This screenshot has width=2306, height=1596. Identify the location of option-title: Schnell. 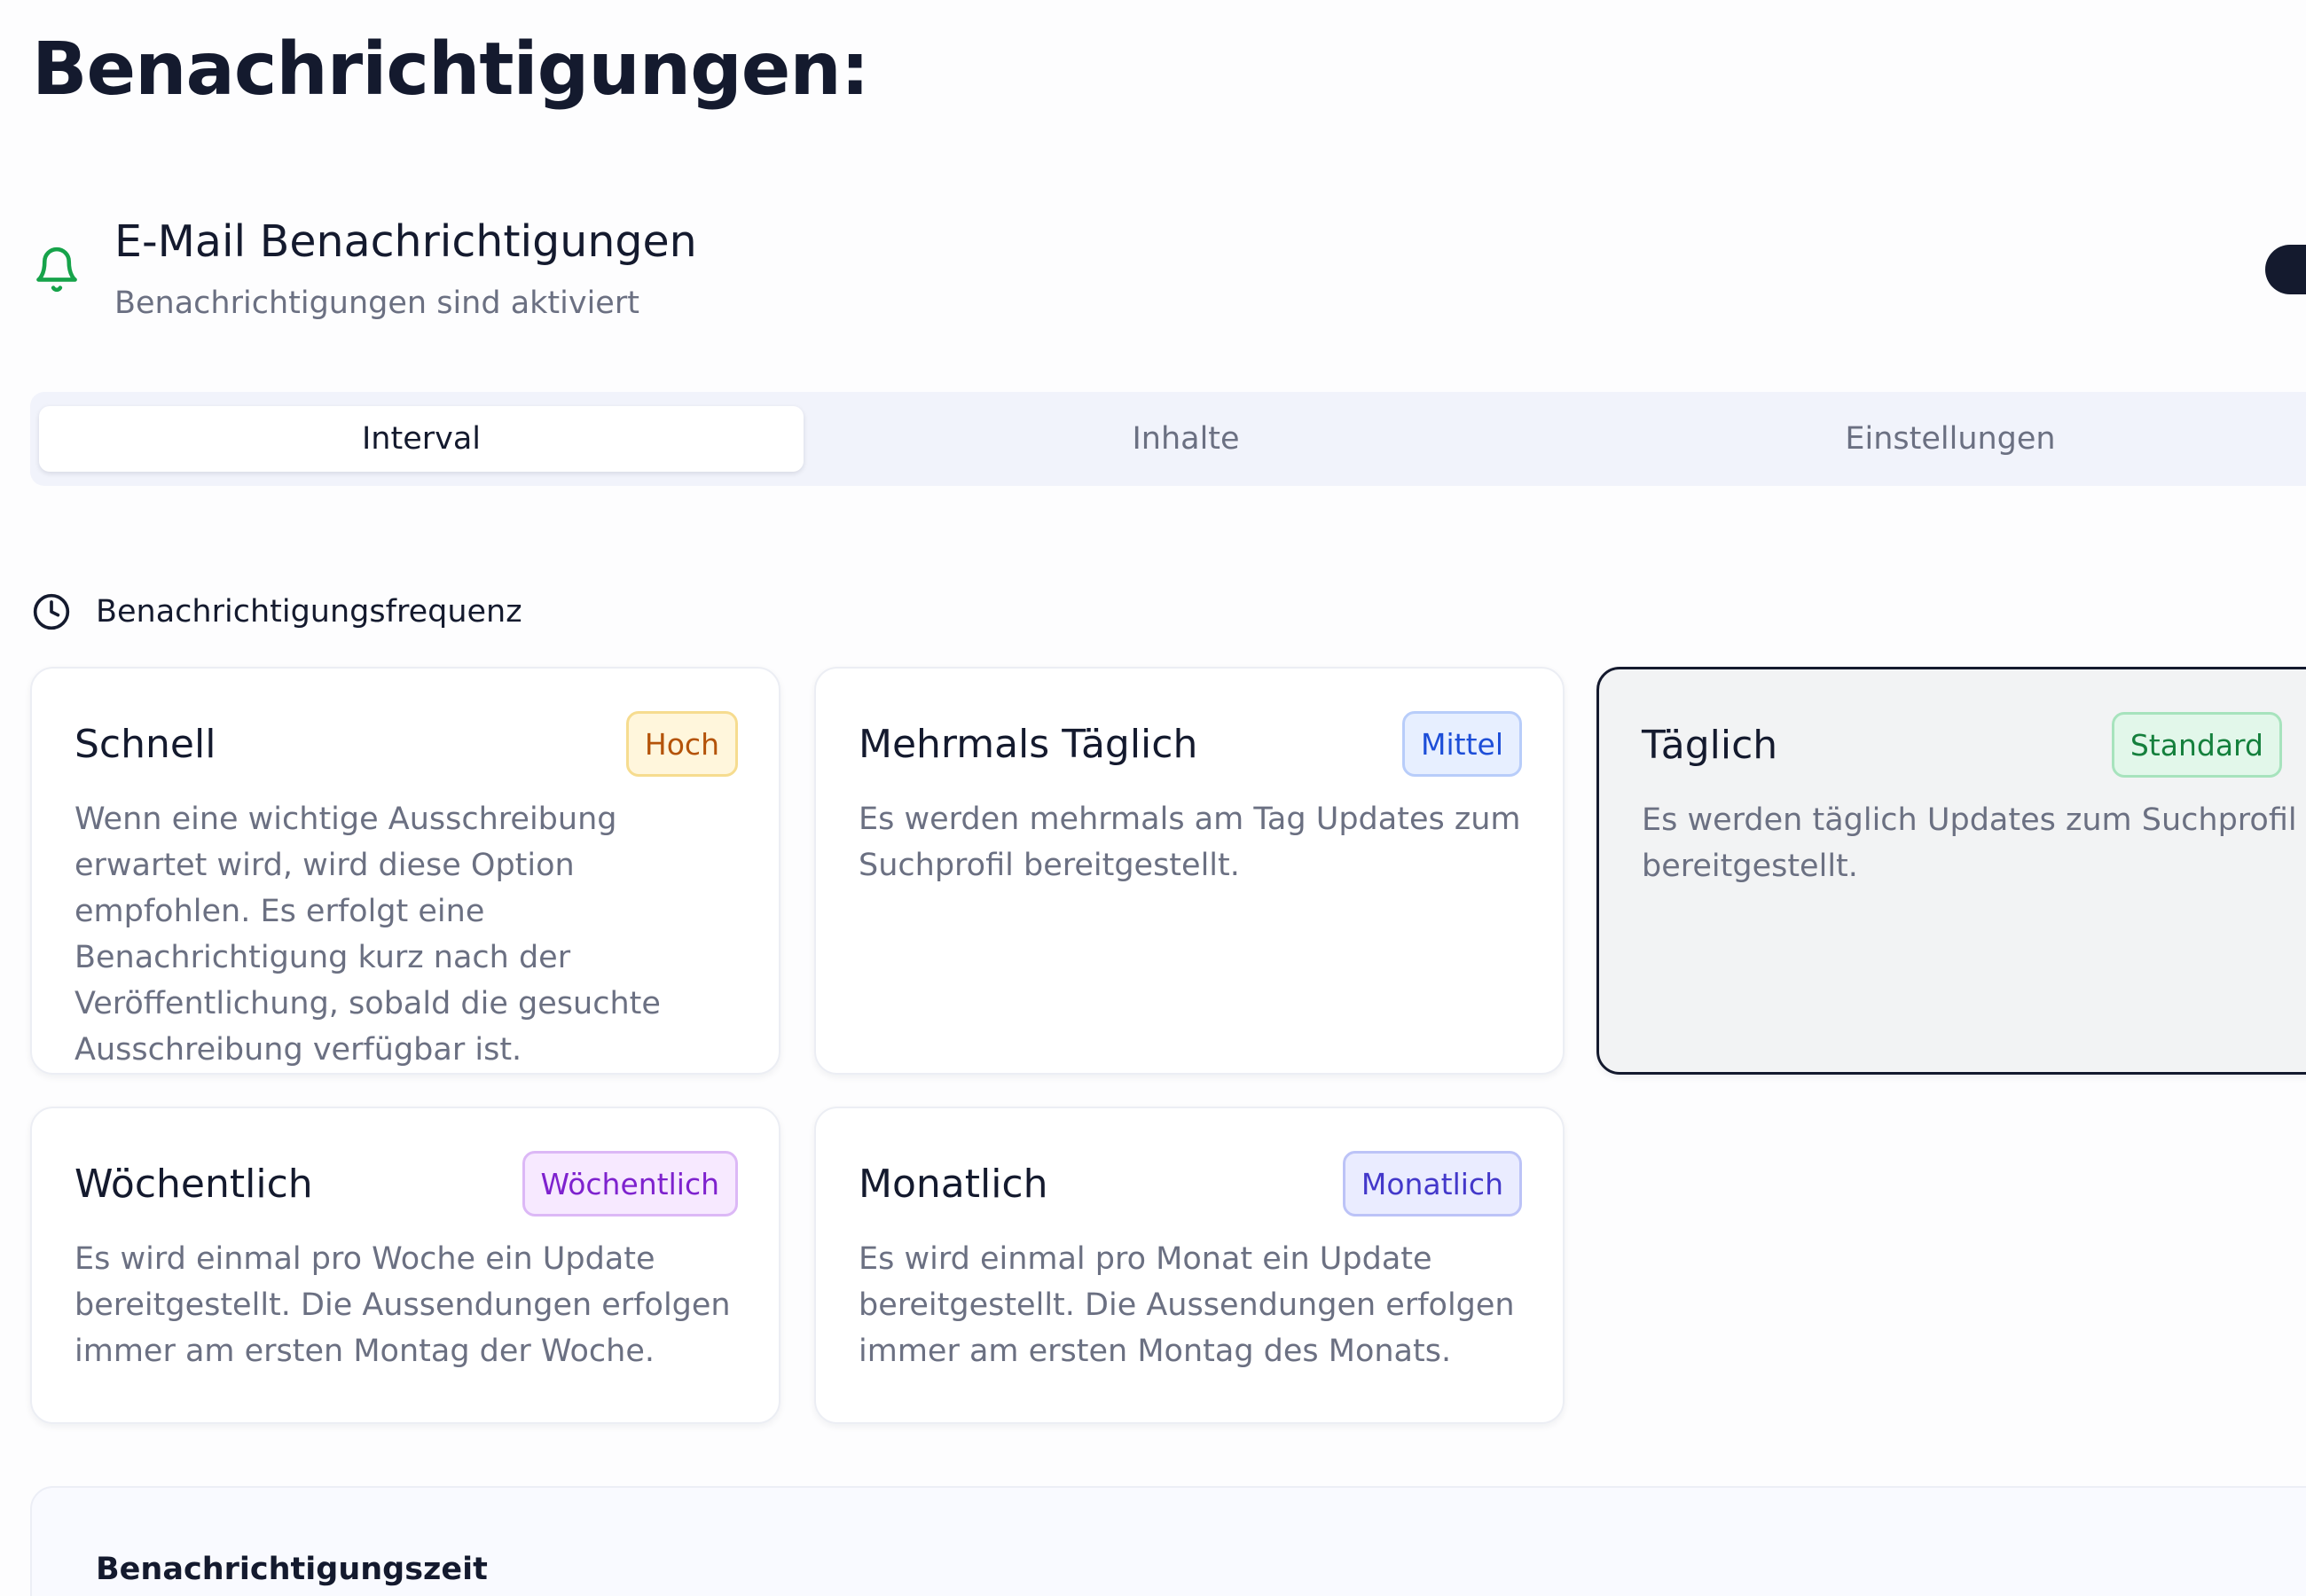
(145, 745).